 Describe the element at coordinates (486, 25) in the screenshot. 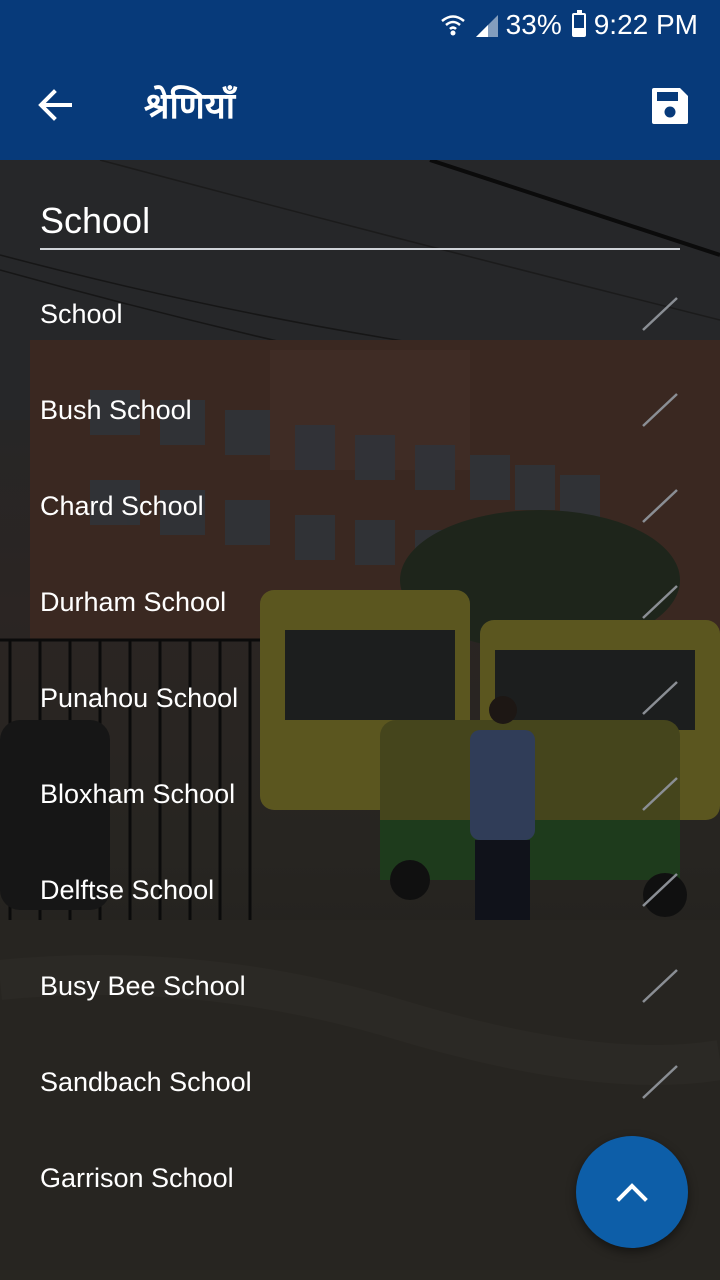

I see `signal-icon` at that location.